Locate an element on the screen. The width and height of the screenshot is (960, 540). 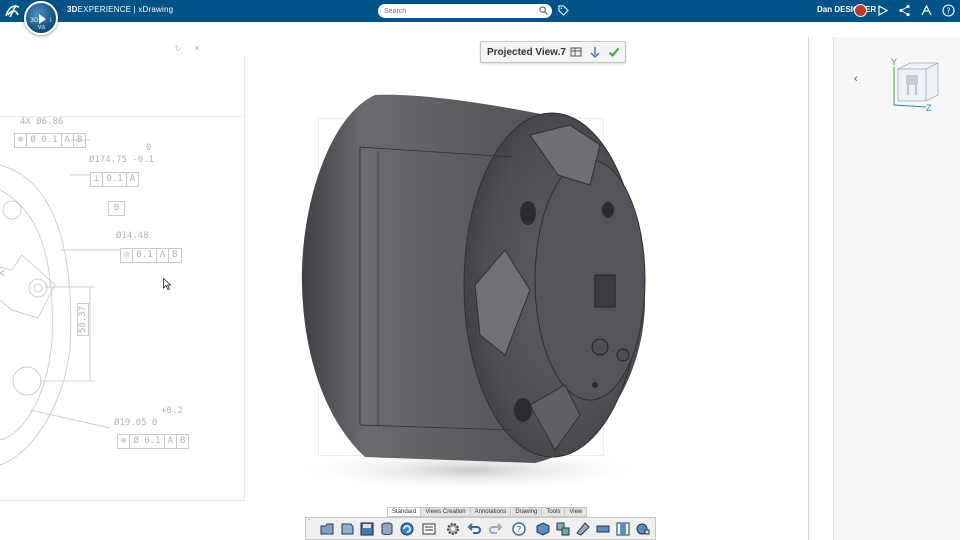
pin-dim-label: Ø19.05 0 is located at coordinates (136, 423).